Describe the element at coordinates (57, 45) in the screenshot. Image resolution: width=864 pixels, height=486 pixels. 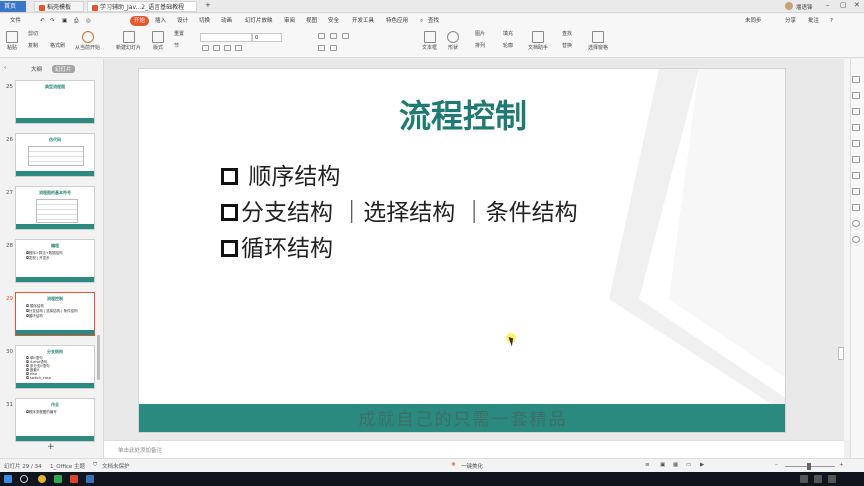
I see `format-painter-button: 格式刷` at that location.